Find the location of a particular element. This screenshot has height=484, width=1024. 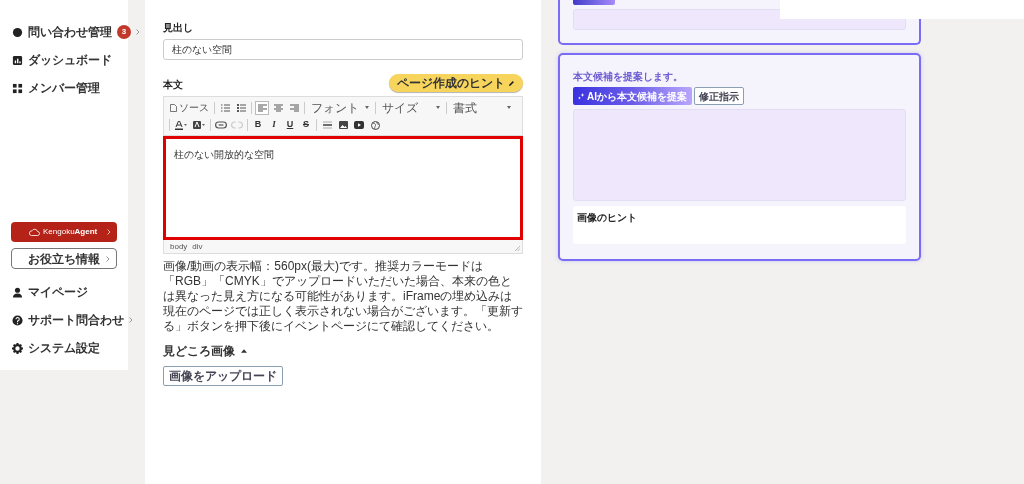

field-label: 本文 is located at coordinates (173, 85).